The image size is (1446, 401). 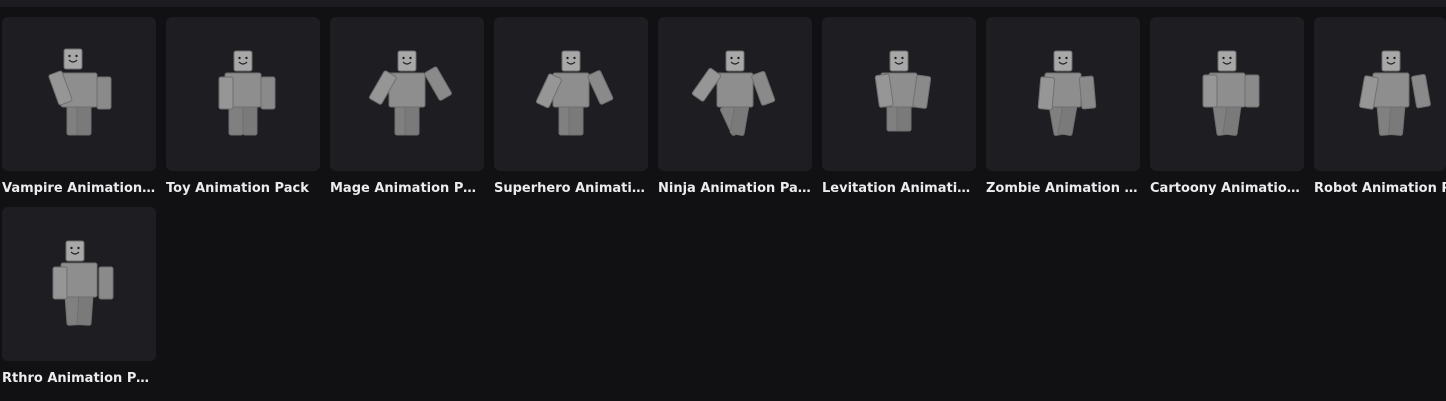 What do you see at coordinates (247, 93) in the screenshot?
I see `avatar-toy-pose-icon` at bounding box center [247, 93].